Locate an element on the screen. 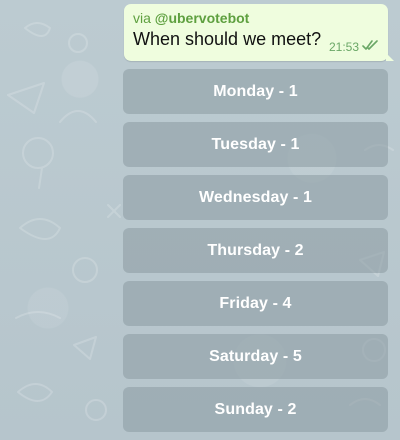 Image resolution: width=400 pixels, height=440 pixels. vote-option-thursday-button: Thursday - 2 is located at coordinates (255, 250).